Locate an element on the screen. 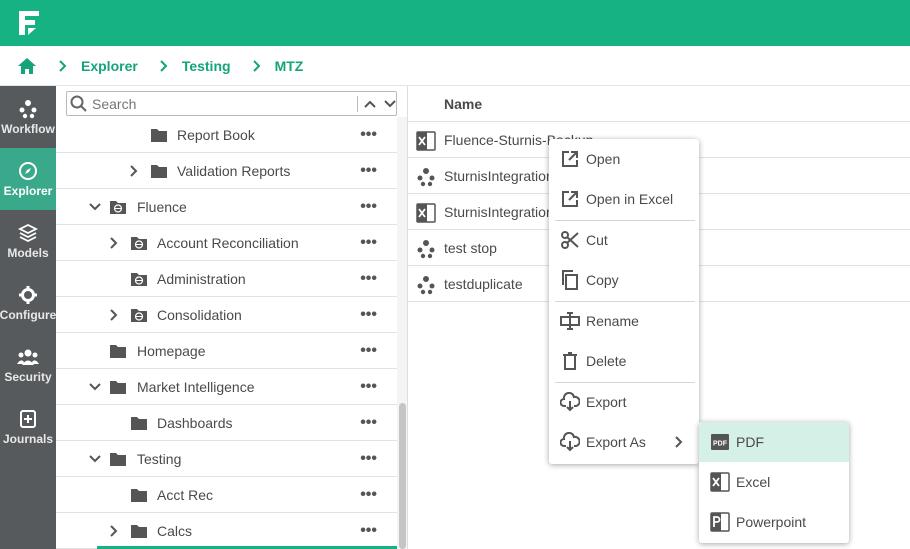  nav-item-workflow: Workflow is located at coordinates (28, 117).